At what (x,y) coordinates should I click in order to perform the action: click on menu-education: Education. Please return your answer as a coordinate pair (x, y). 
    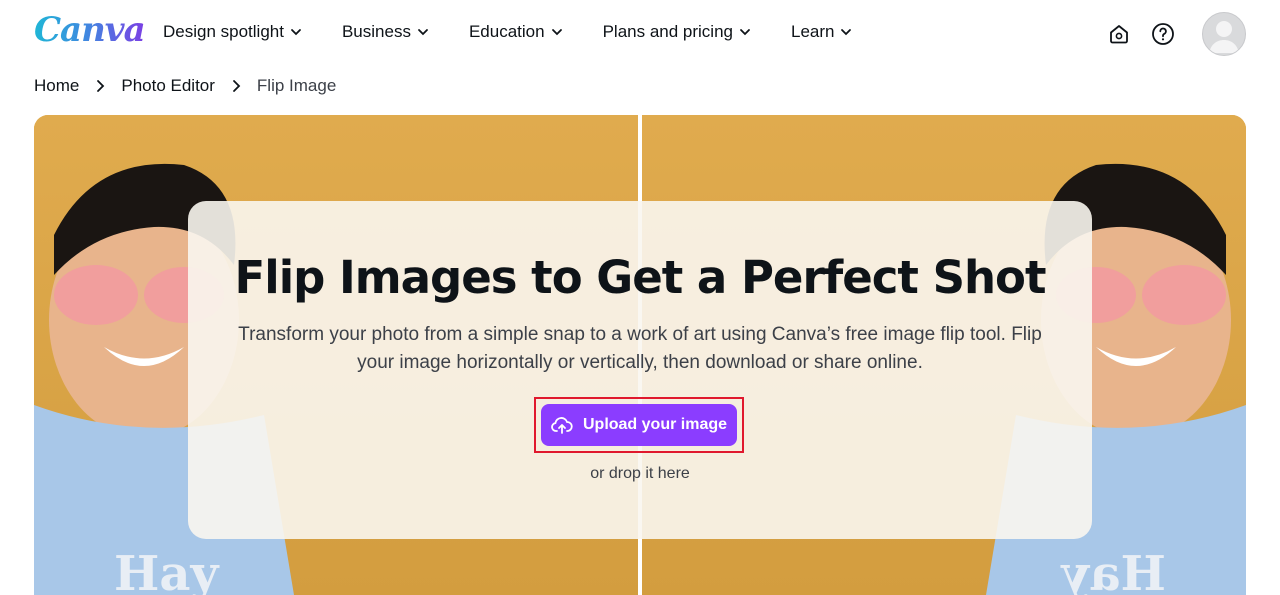
    Looking at the image, I should click on (516, 32).